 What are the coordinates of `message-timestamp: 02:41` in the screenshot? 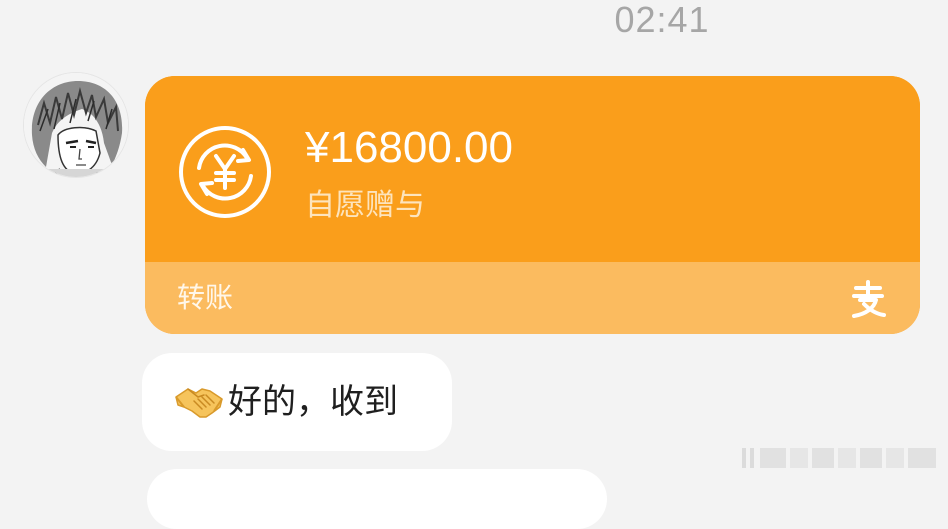 It's located at (662, 20).